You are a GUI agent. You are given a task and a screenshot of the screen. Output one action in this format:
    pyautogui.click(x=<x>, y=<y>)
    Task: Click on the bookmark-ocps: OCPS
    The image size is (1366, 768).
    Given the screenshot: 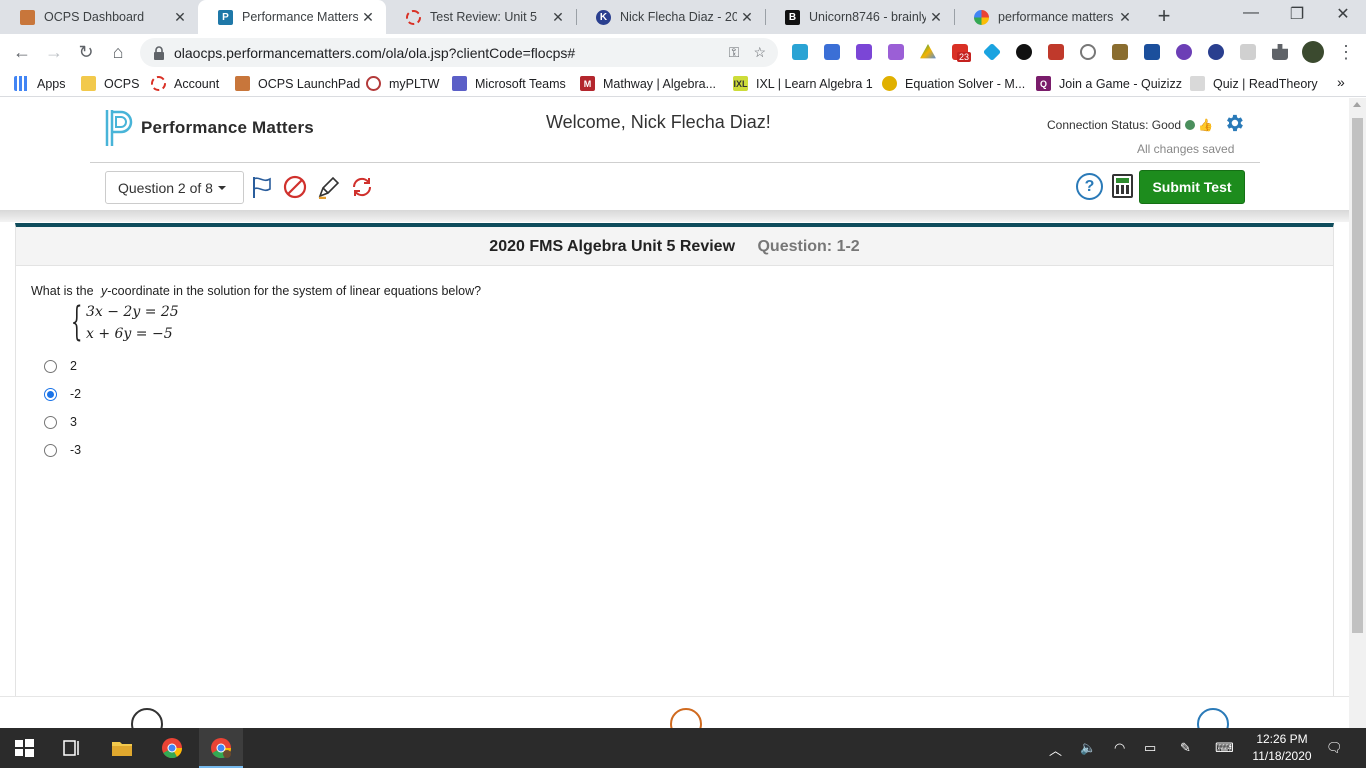 What is the action you would take?
    pyautogui.click(x=110, y=83)
    